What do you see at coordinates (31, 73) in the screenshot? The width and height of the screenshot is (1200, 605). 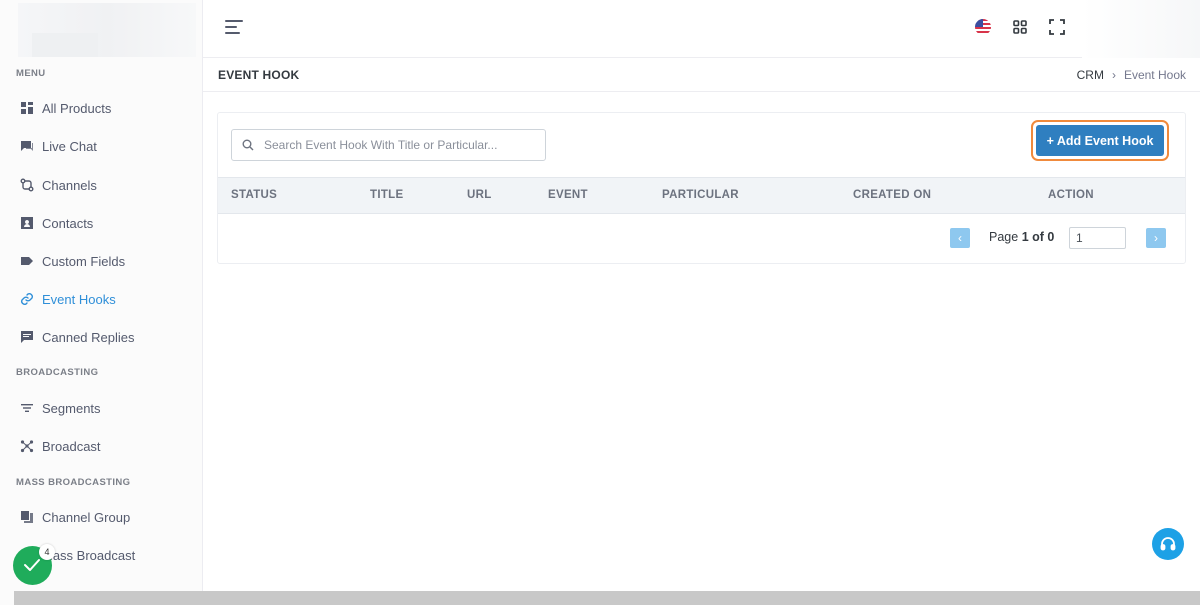 I see `section-title-menu: MENU` at bounding box center [31, 73].